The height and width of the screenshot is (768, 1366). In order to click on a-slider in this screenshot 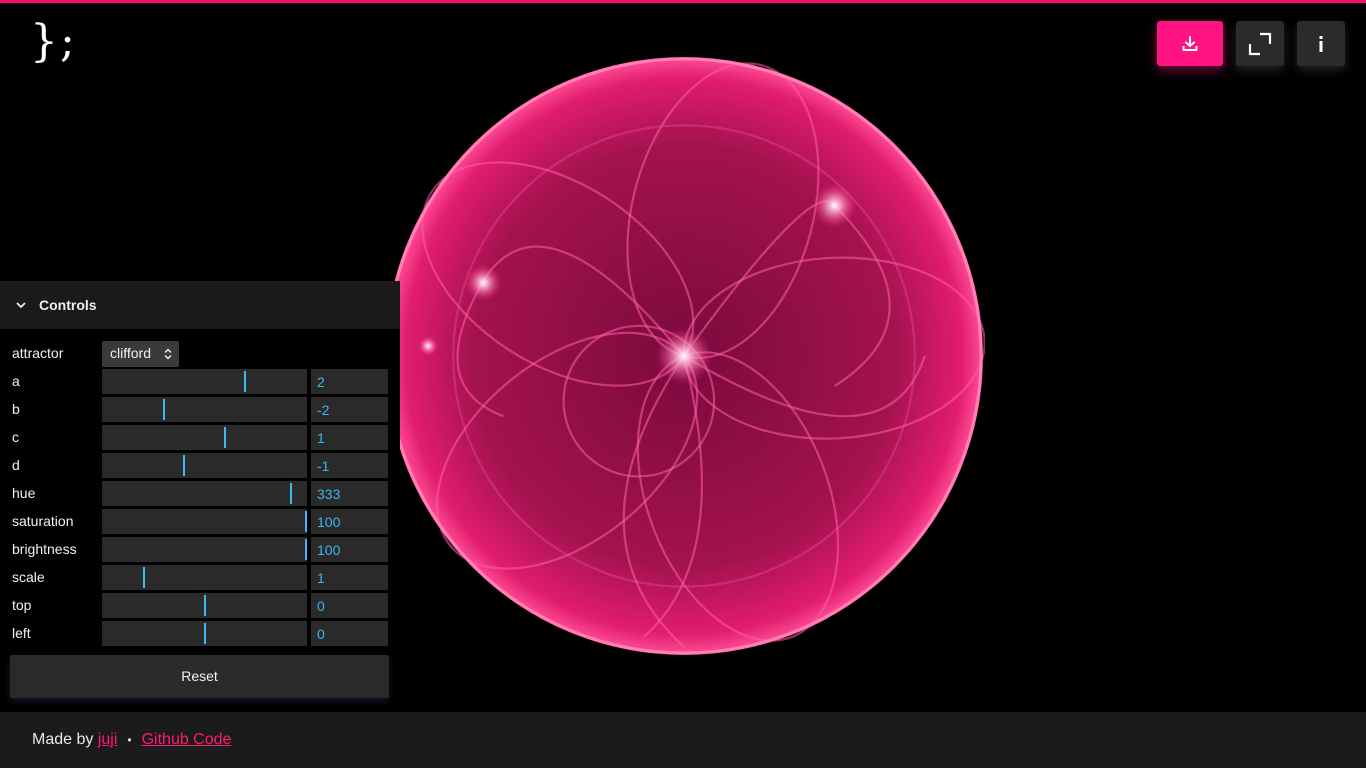, I will do `click(204, 381)`.